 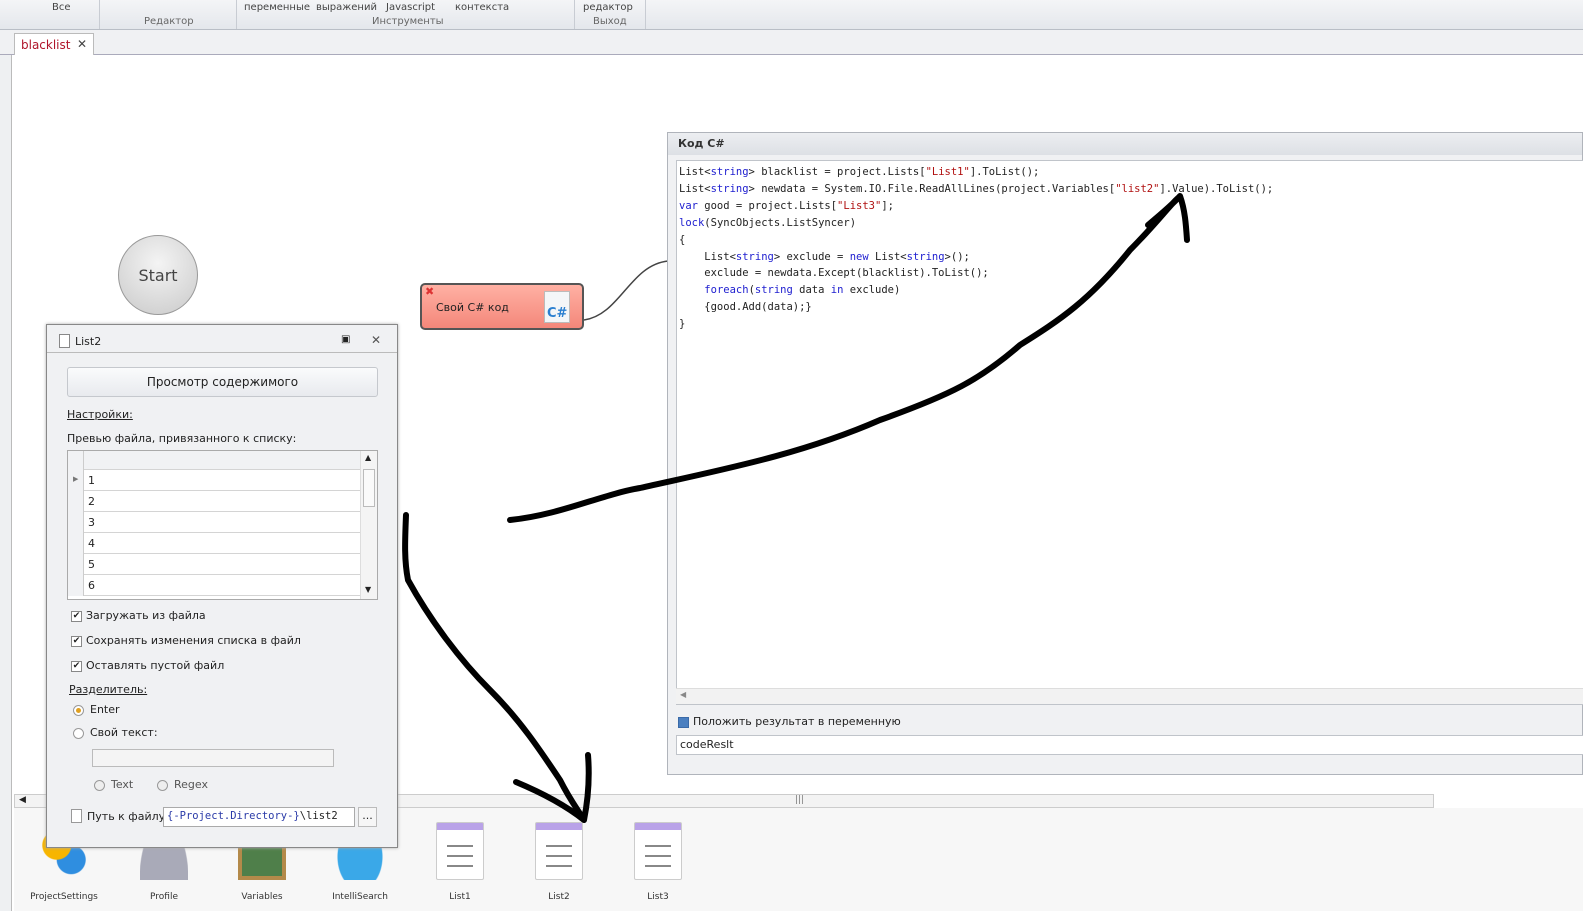 What do you see at coordinates (214, 522) in the screenshot?
I see `grid-row: 3` at bounding box center [214, 522].